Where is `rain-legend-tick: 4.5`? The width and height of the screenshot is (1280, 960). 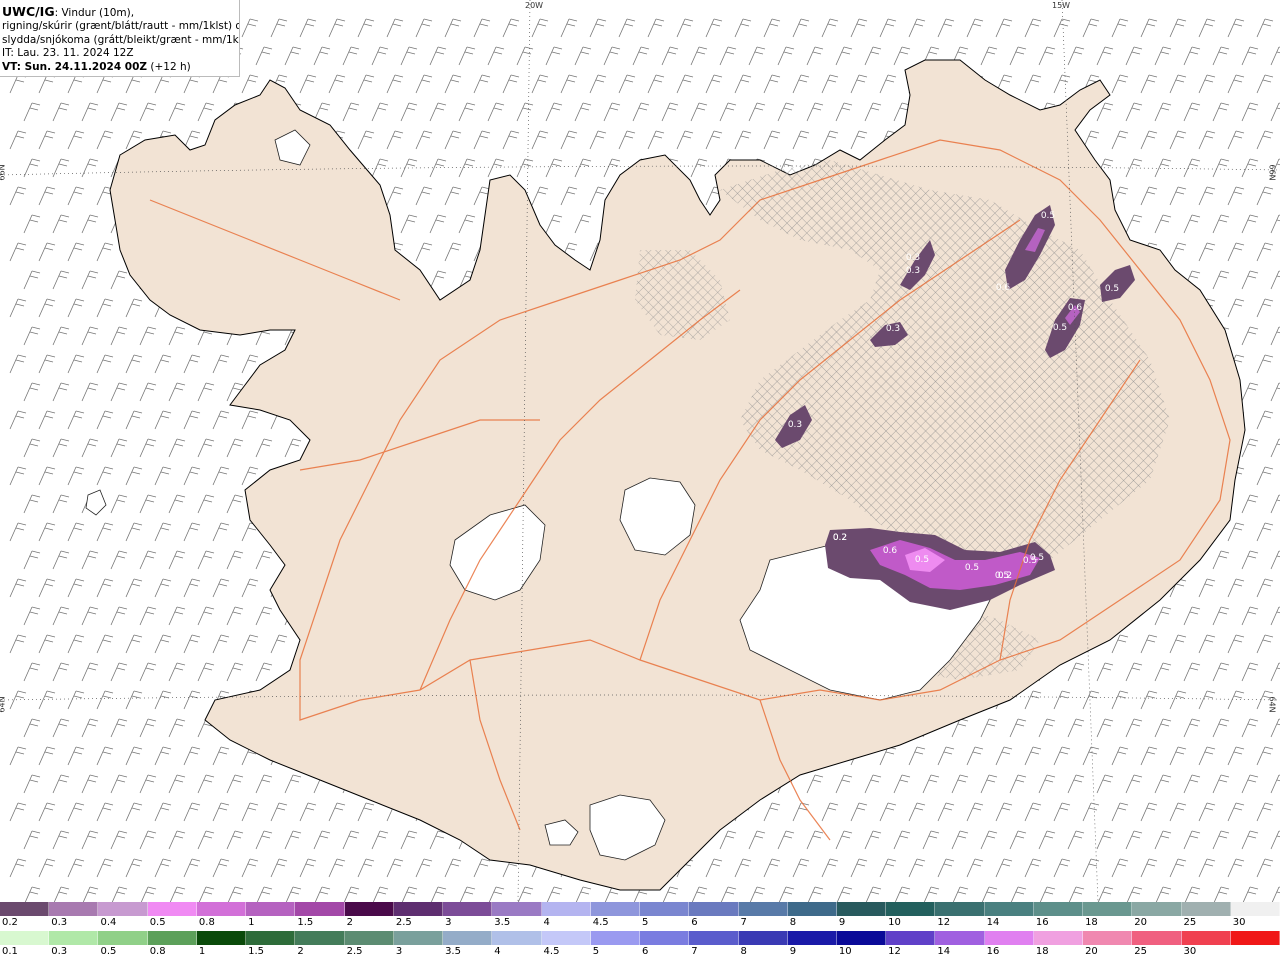
rain-legend-tick: 4.5 is located at coordinates (551, 951).